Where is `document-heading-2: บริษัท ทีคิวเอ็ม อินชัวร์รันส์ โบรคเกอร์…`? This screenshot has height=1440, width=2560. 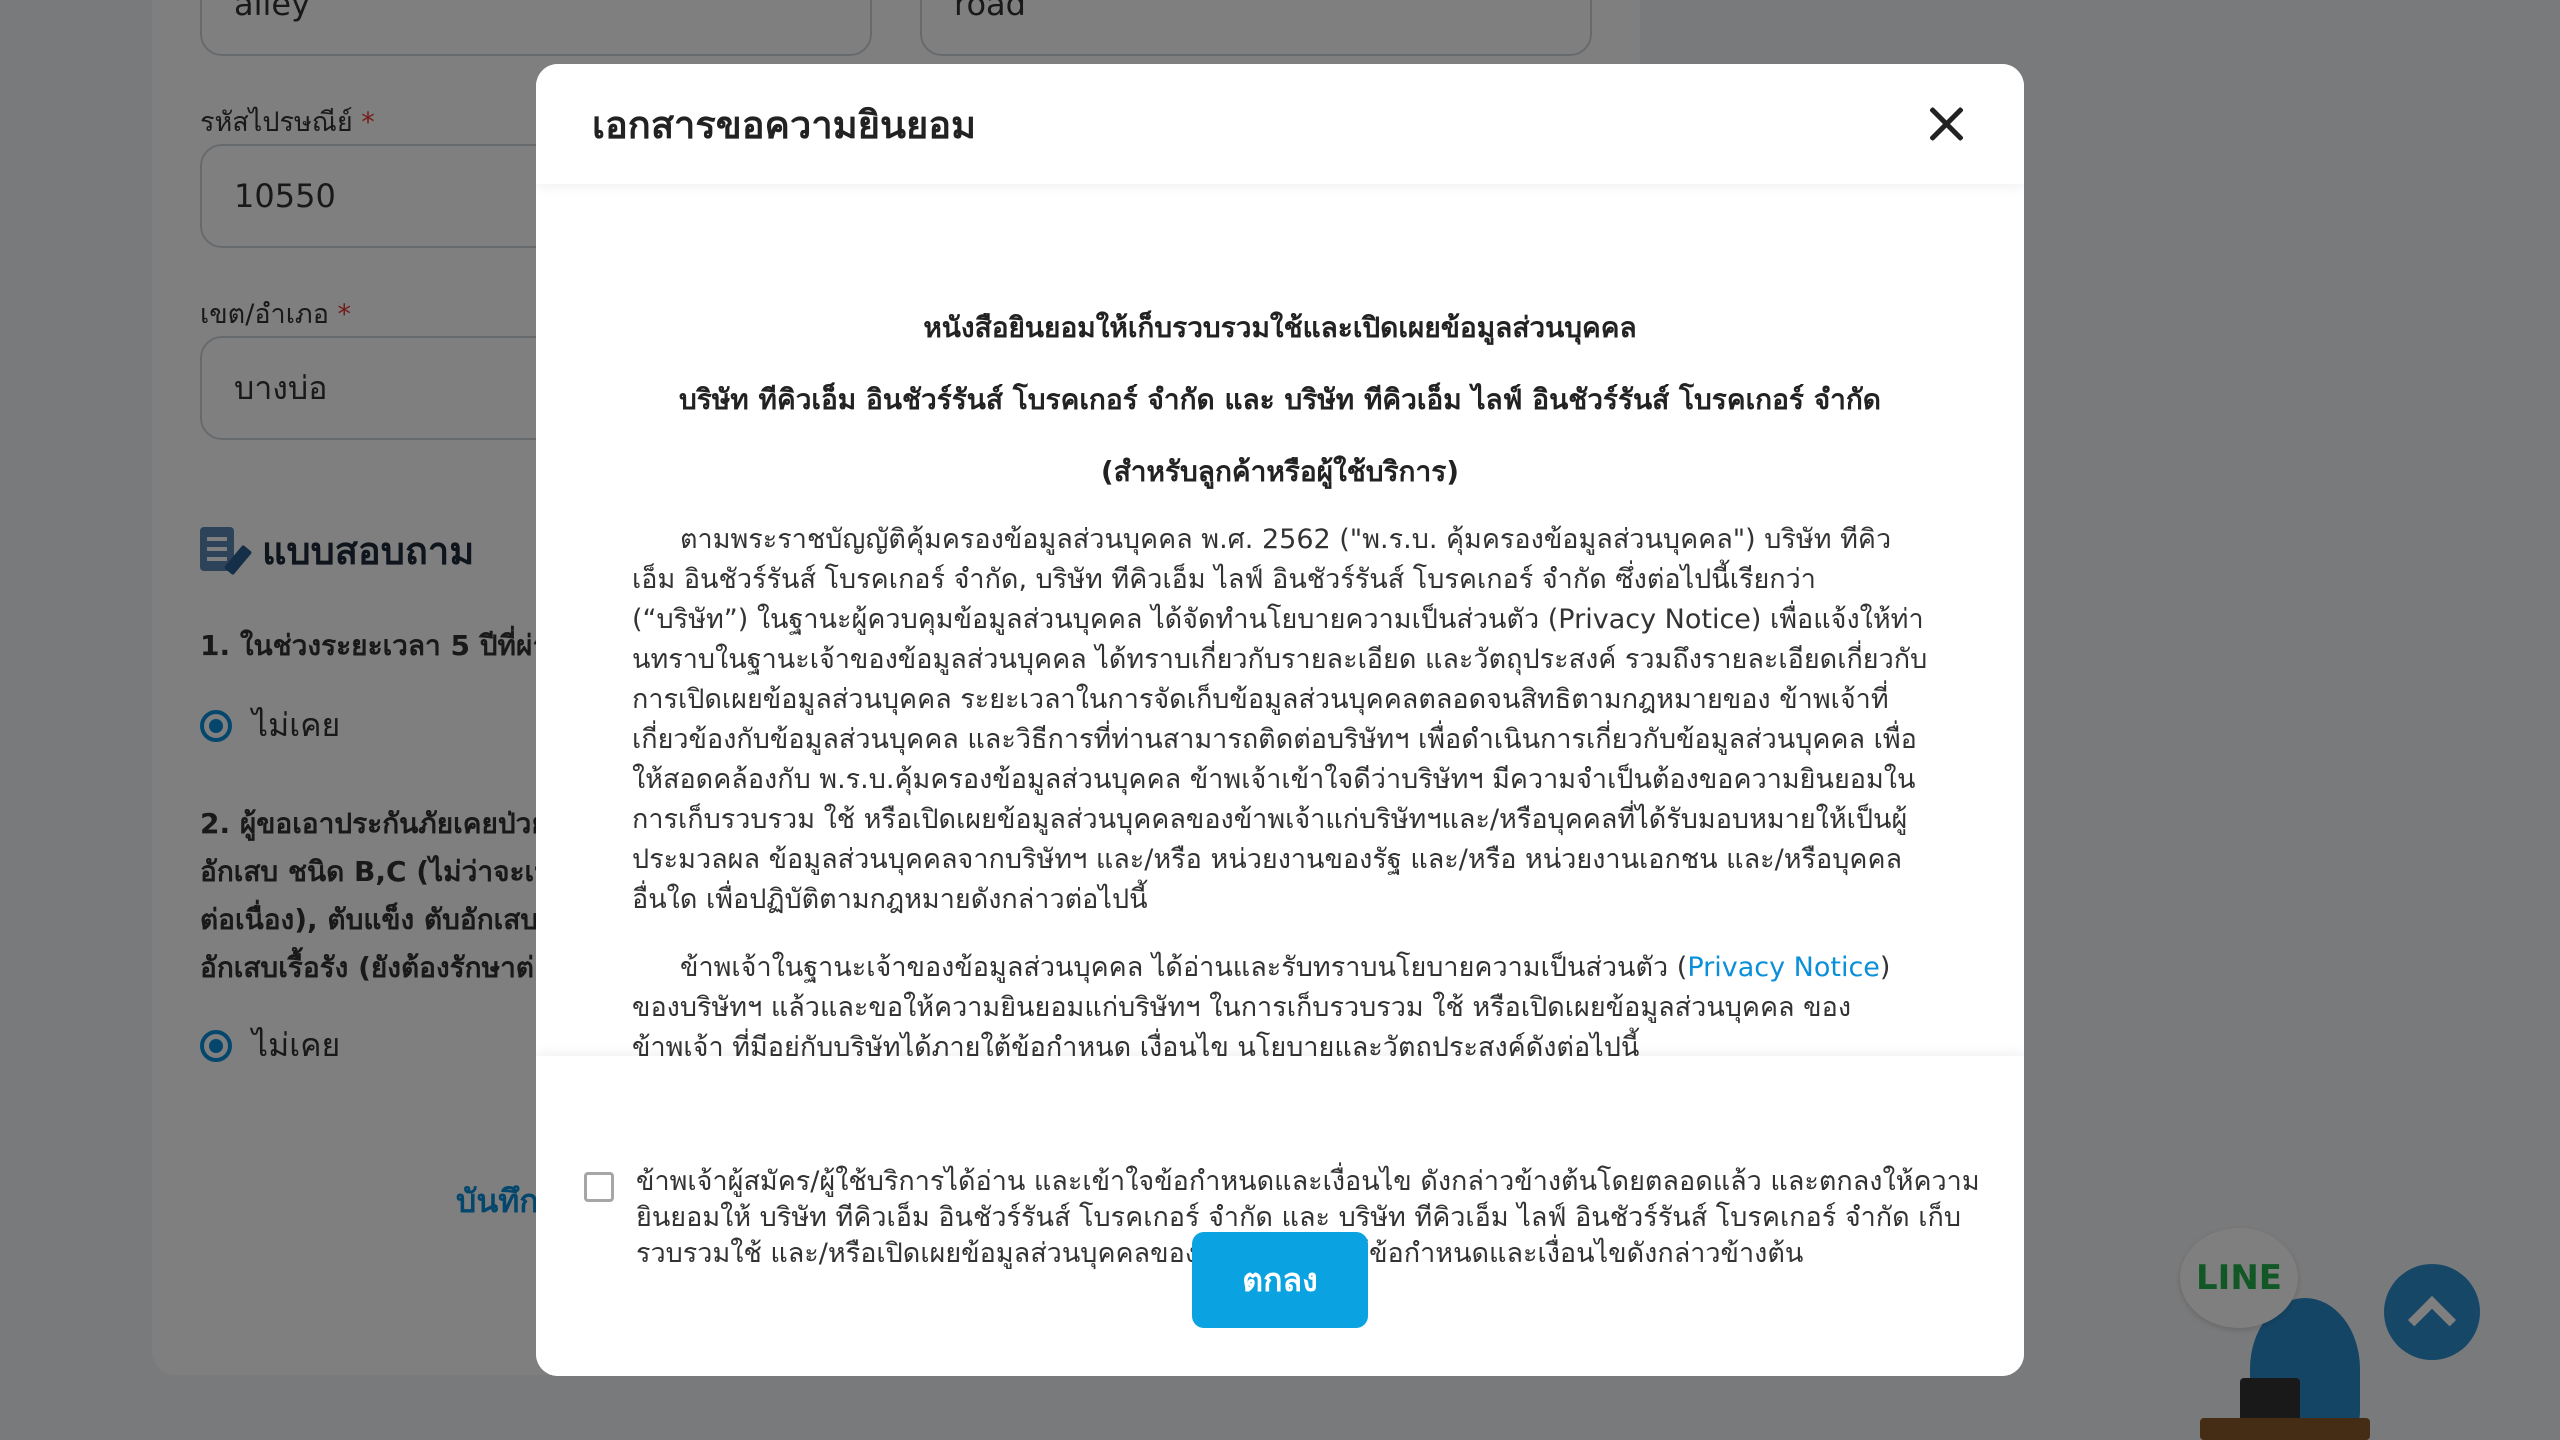
document-heading-2: บริษัท ทีคิวเอ็ม อินชัวร์รันส์ โบรคเกอร์… is located at coordinates (1280, 399).